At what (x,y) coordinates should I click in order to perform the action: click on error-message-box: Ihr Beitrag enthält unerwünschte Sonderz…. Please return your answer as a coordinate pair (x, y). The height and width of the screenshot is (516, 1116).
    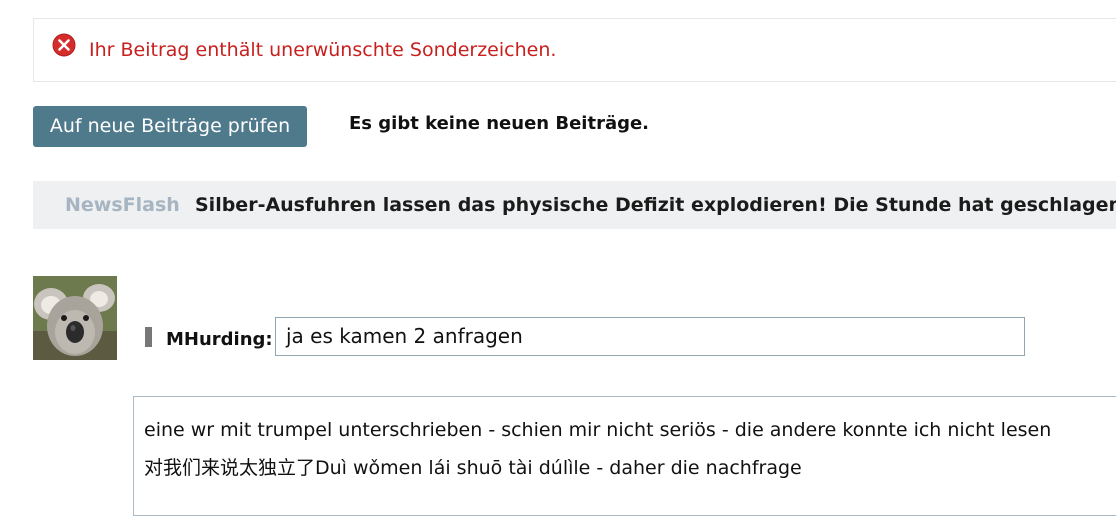
    Looking at the image, I should click on (574, 50).